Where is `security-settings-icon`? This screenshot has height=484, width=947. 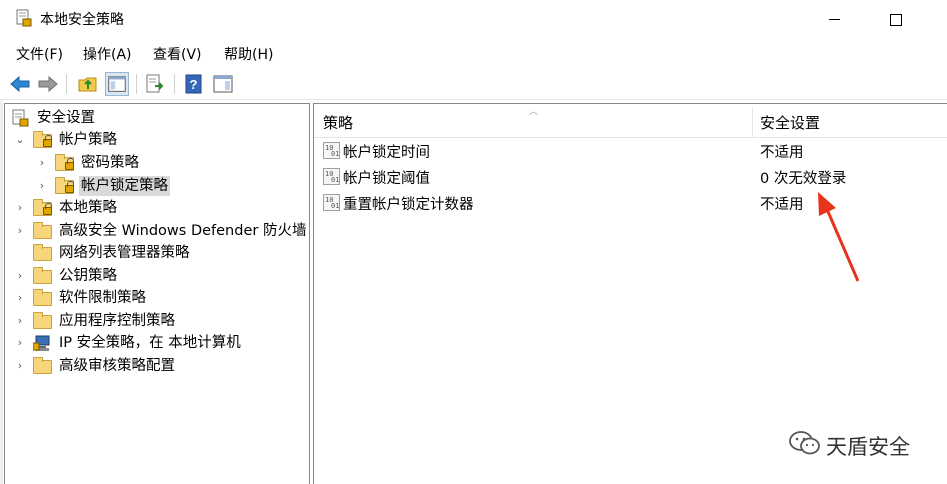
security-settings-icon is located at coordinates (20, 118).